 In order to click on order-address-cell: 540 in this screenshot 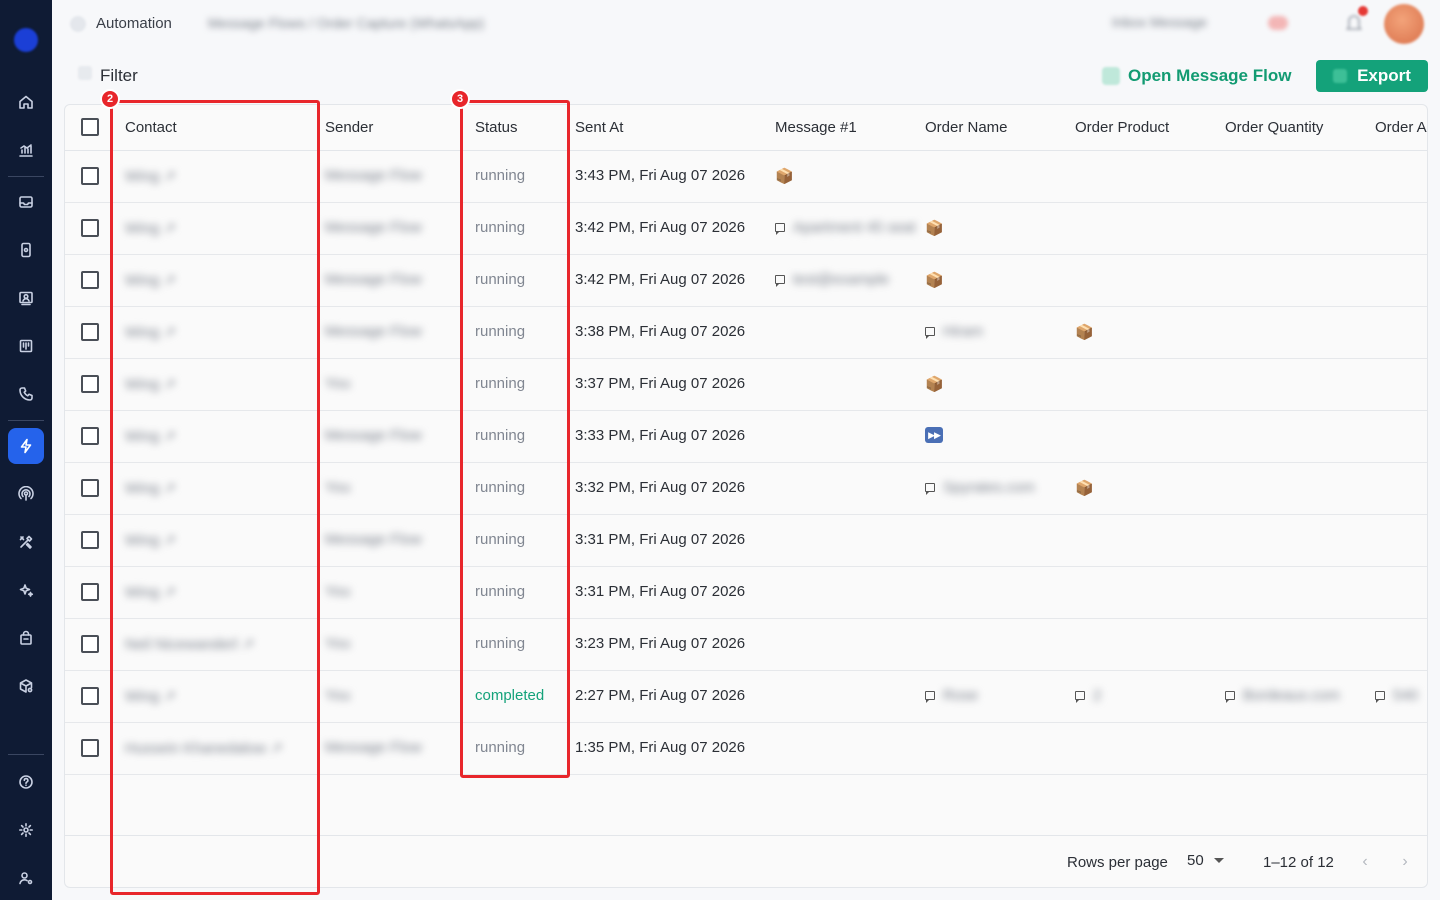, I will do `click(1396, 695)`.